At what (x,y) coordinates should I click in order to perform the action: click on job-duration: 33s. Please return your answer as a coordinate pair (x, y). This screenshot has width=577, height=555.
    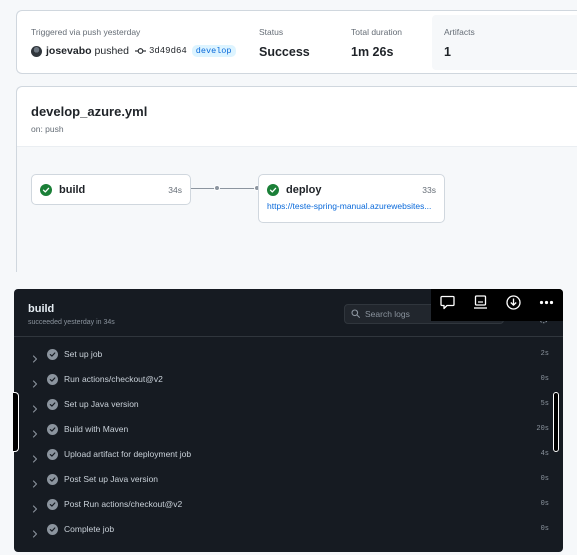
    Looking at the image, I should click on (429, 190).